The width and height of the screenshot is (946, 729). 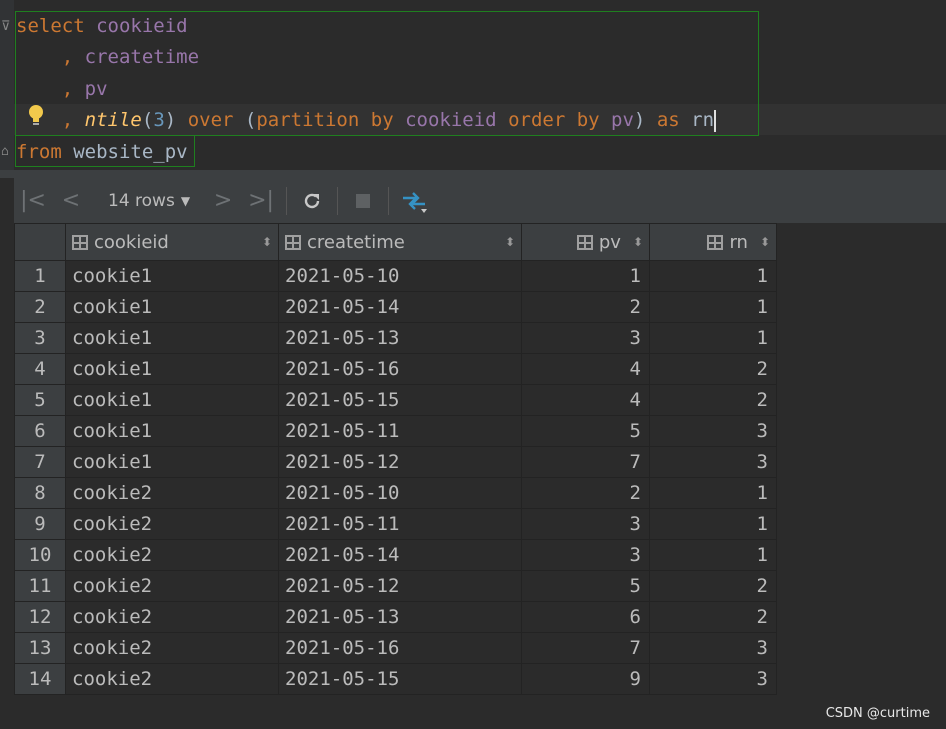 What do you see at coordinates (400, 369) in the screenshot?
I see `cell-createtime: 2021-05-16` at bounding box center [400, 369].